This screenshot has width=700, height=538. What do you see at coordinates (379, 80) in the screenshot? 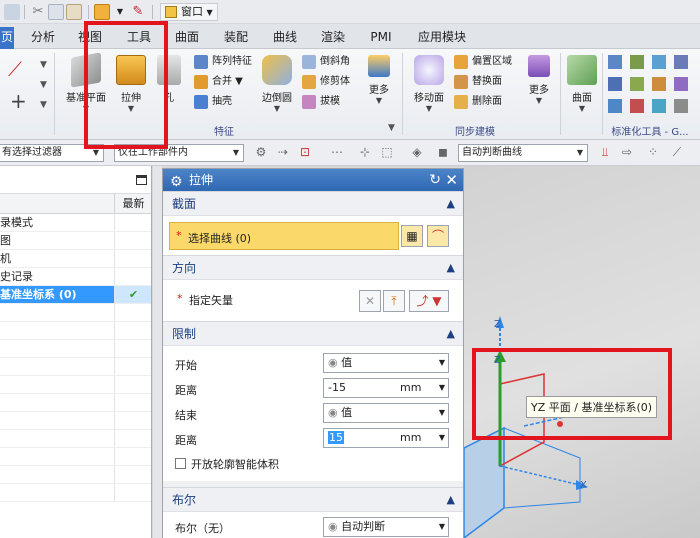
I see `more-feature-button: 更多 ▼` at bounding box center [379, 80].